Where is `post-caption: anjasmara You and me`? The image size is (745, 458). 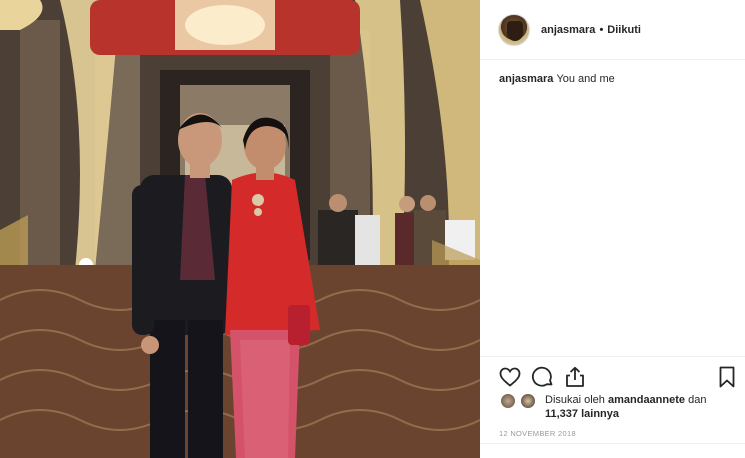 post-caption: anjasmara You and me is located at coordinates (557, 79).